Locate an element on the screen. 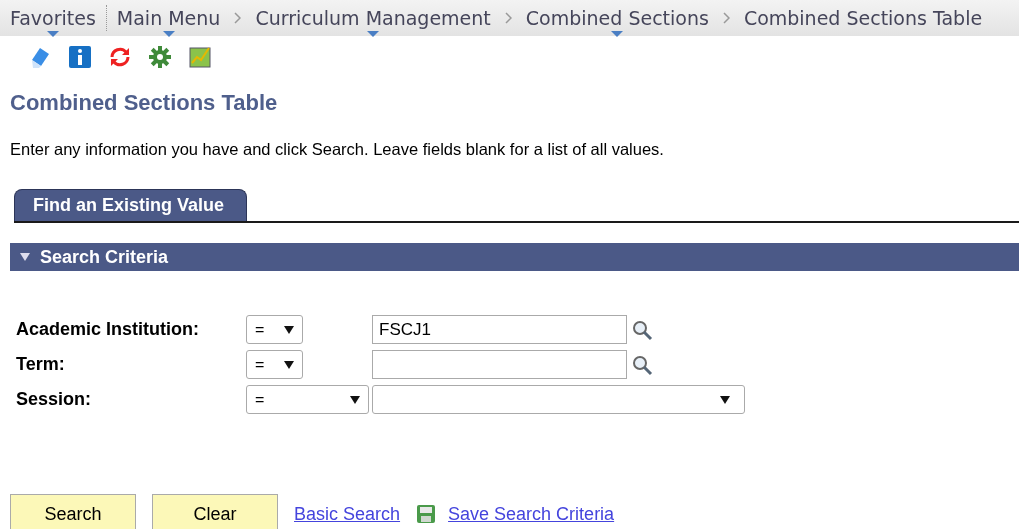 Image resolution: width=1019 pixels, height=529 pixels. section-title: Search Criteria is located at coordinates (104, 257).